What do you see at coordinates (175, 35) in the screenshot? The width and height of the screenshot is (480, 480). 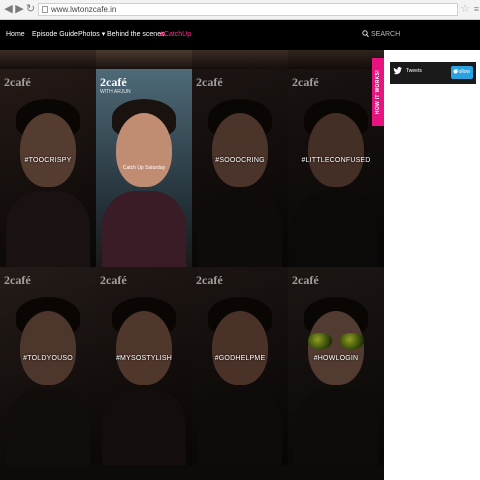 I see `nav-catchup: #CatchUp` at bounding box center [175, 35].